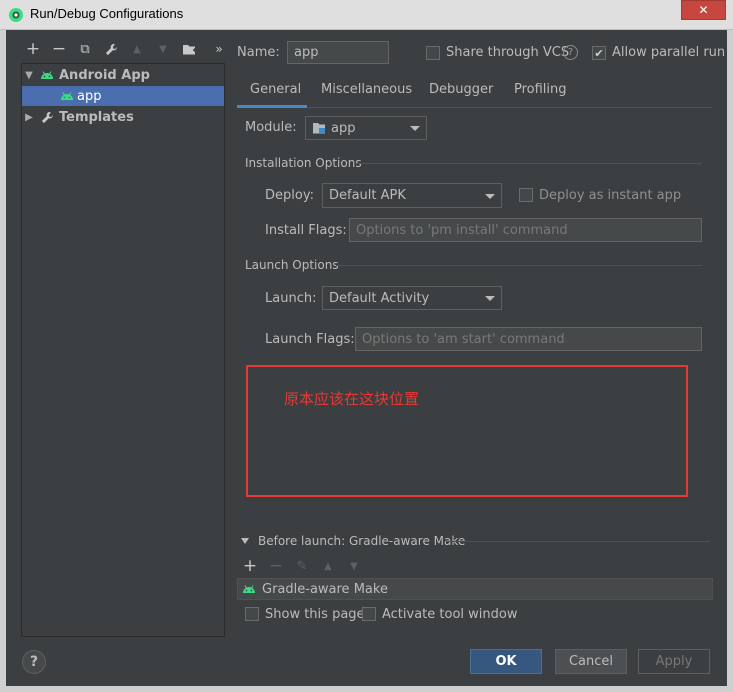 The height and width of the screenshot is (692, 733). I want to click on tab-debugger: Debugger, so click(461, 95).